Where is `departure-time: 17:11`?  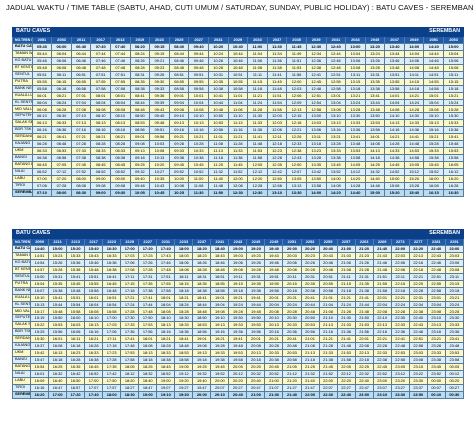 departure-time: 17:11 is located at coordinates (130, 276).